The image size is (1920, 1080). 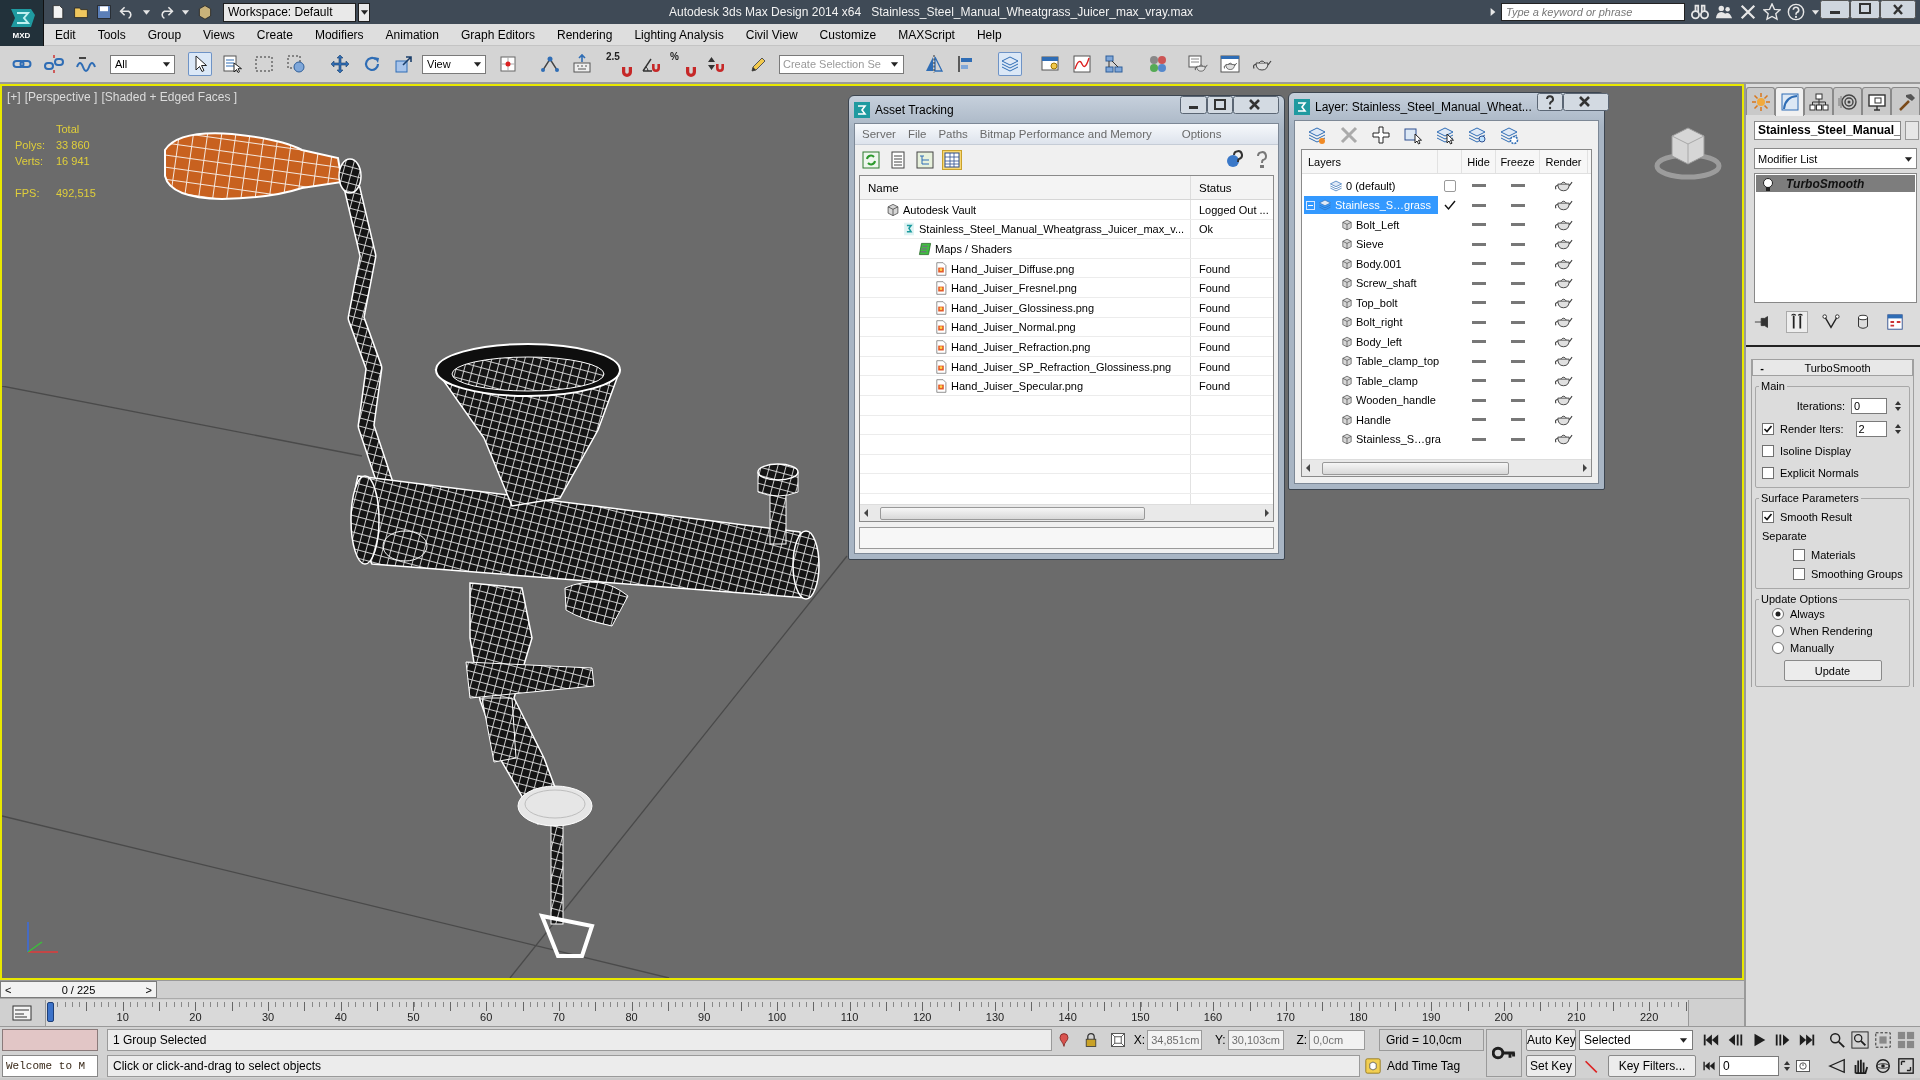 I want to click on named-selection-dropdown: Create Selection Se, so click(x=841, y=64).